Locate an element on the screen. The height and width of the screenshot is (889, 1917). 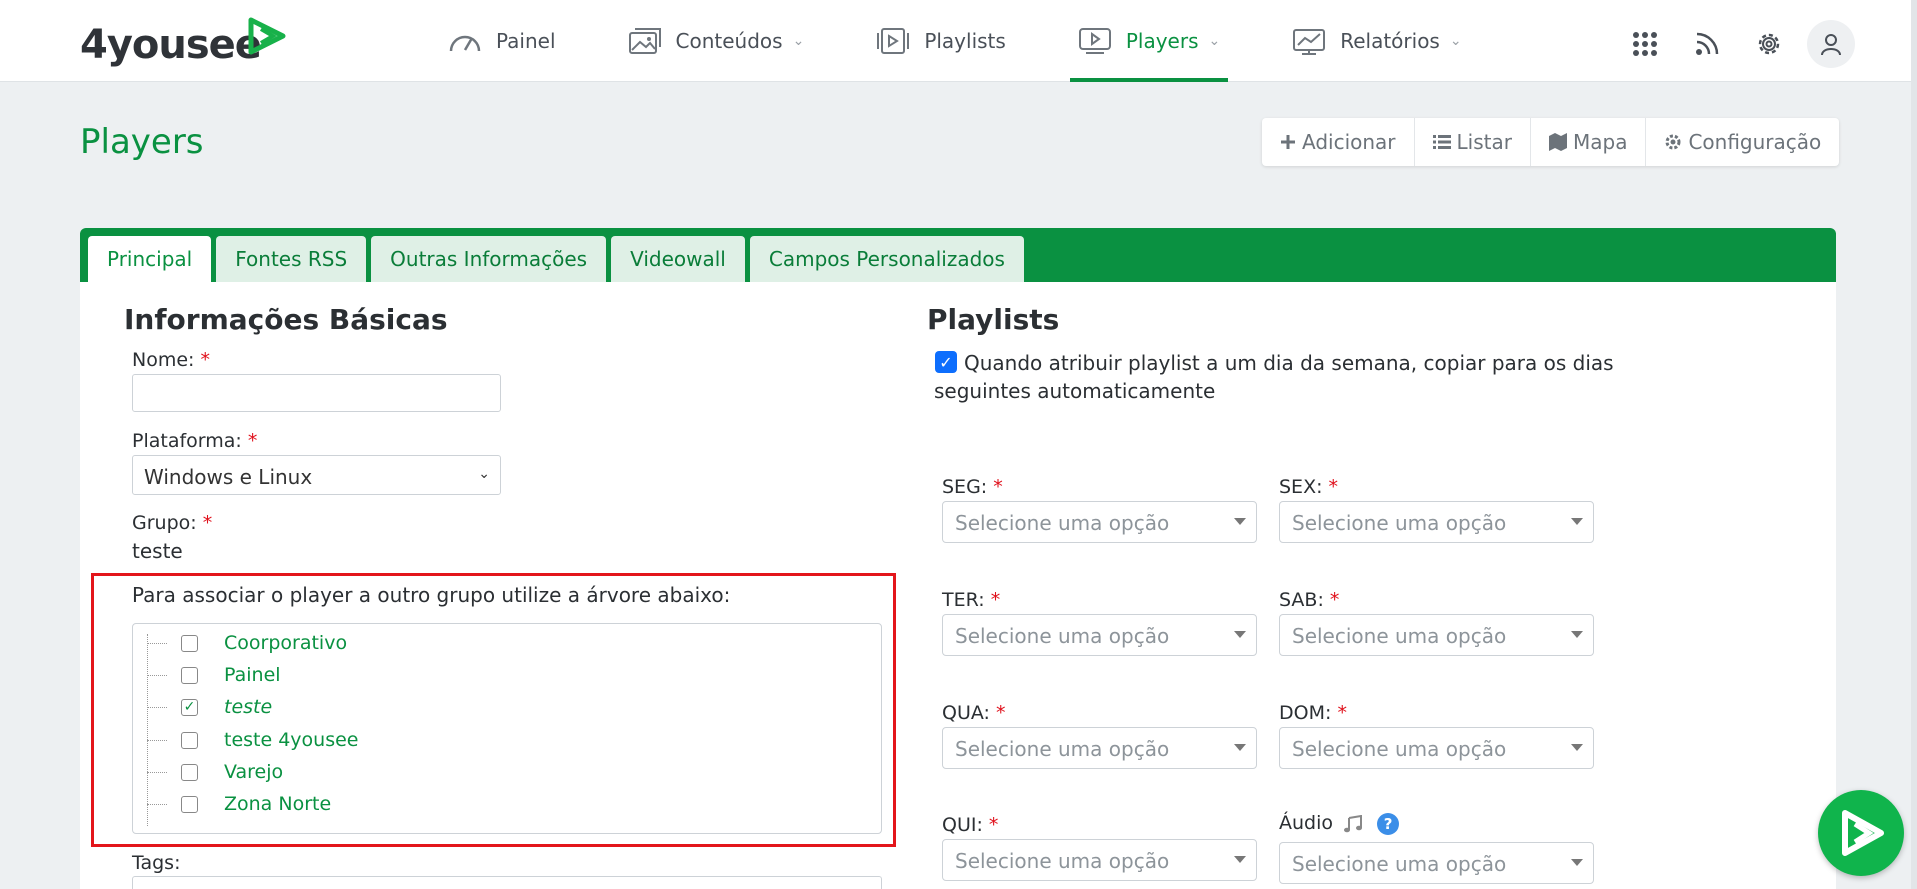
tree-item-label: Painel is located at coordinates (252, 675).